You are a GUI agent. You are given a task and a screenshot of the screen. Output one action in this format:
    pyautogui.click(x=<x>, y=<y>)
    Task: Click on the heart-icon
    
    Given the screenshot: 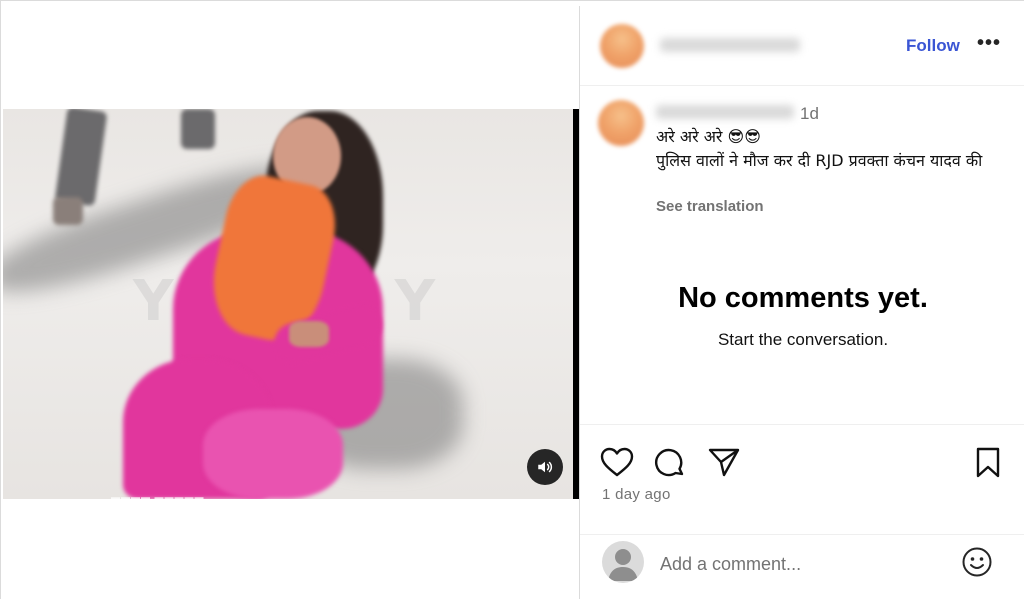 What is the action you would take?
    pyautogui.click(x=617, y=462)
    